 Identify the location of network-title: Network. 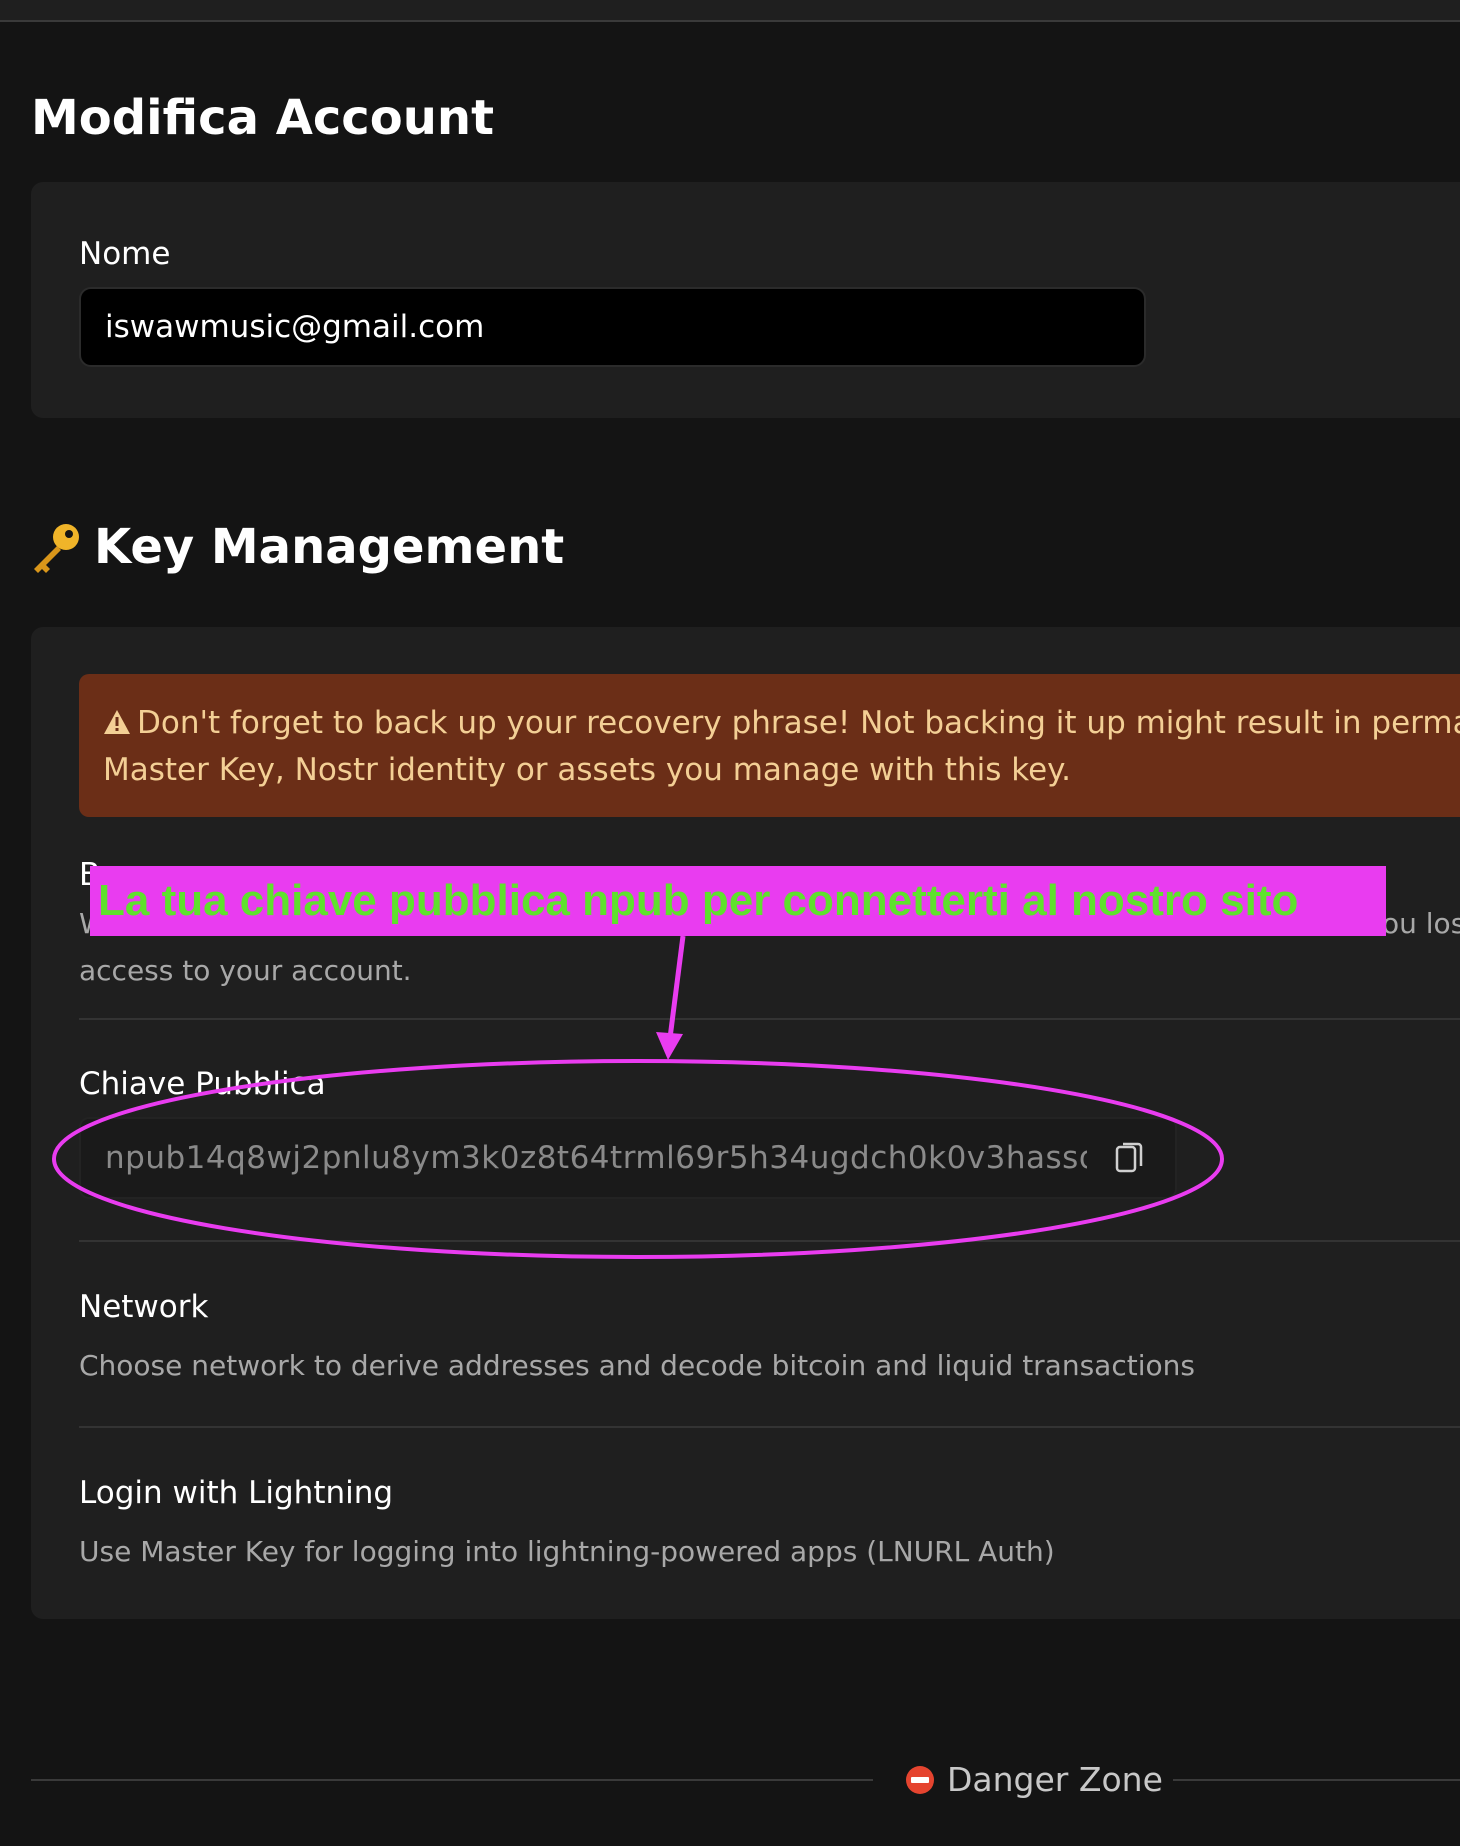
(144, 1307).